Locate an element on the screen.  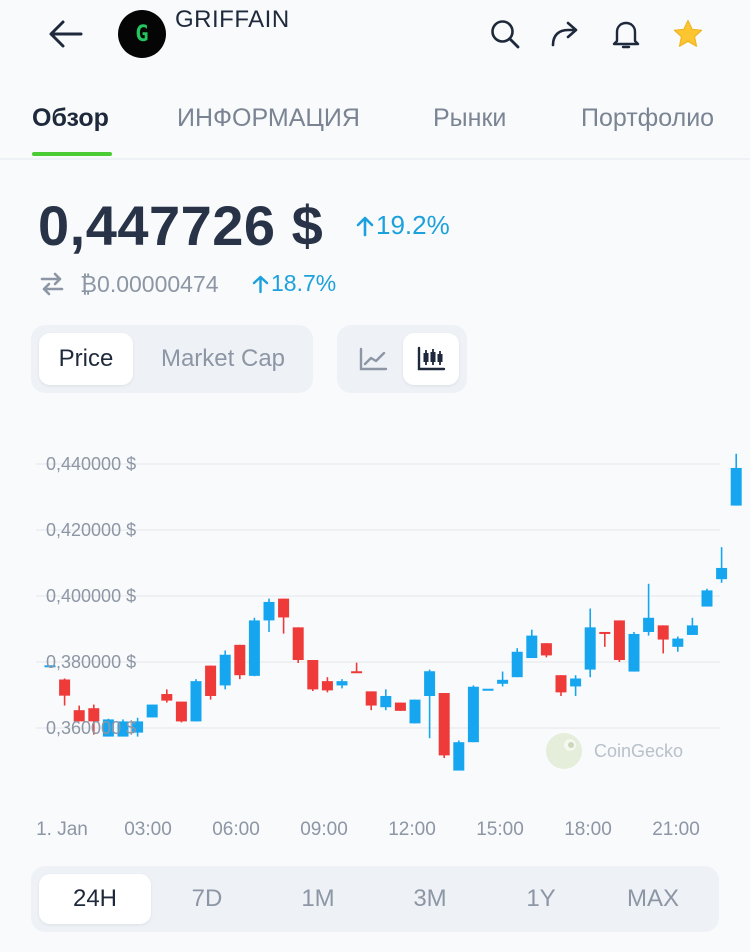
line-chart-icon is located at coordinates (373, 359).